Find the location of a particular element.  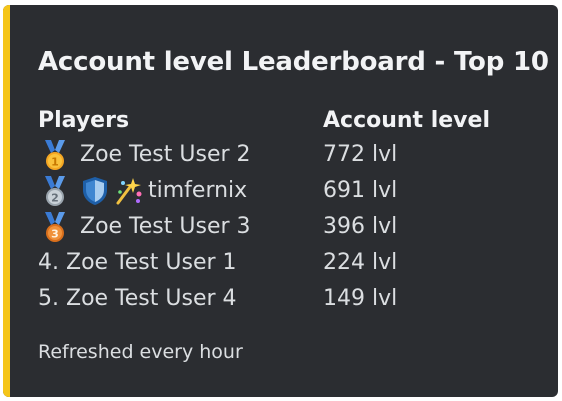

gold-medal-icon: 1 is located at coordinates (55, 155).